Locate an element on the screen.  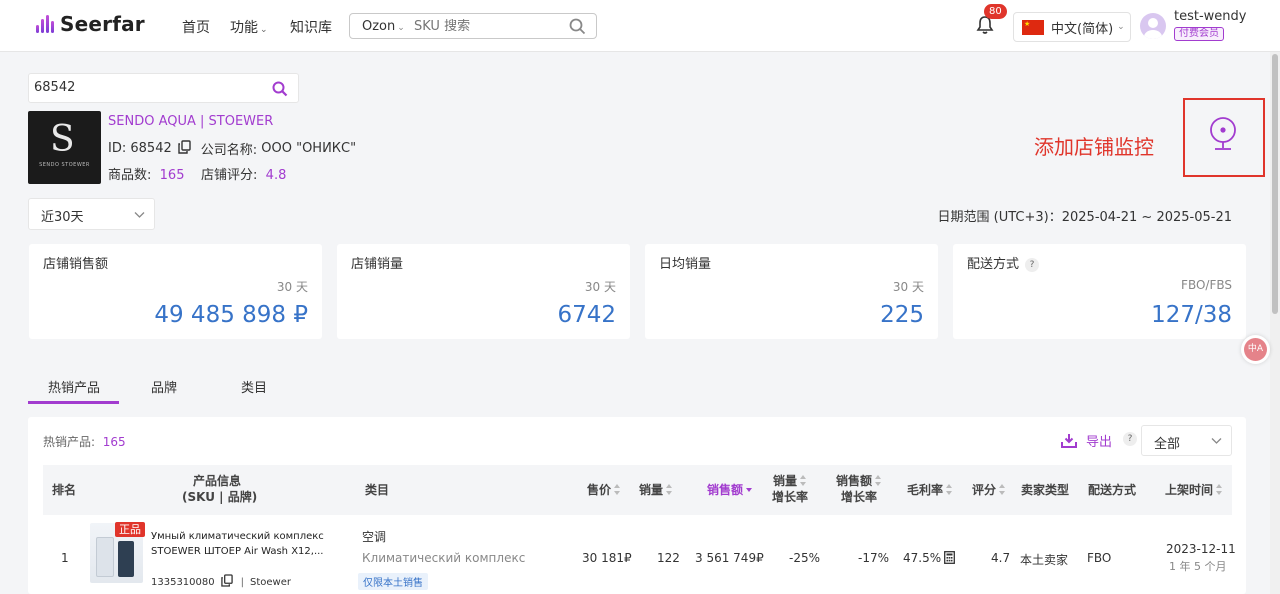
shop-search-box is located at coordinates (163, 88).